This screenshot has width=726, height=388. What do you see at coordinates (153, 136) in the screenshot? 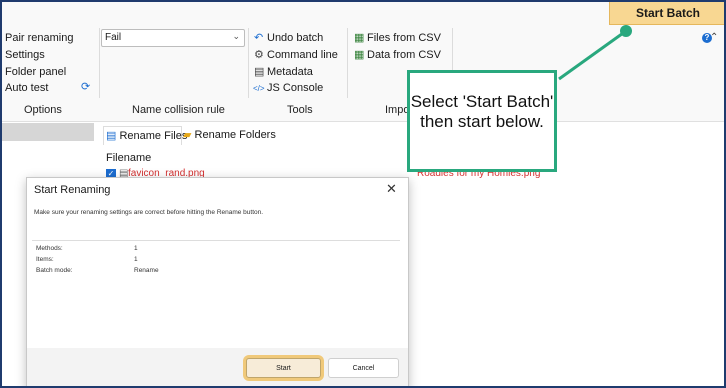
I see `tab-label: Rename Files` at bounding box center [153, 136].